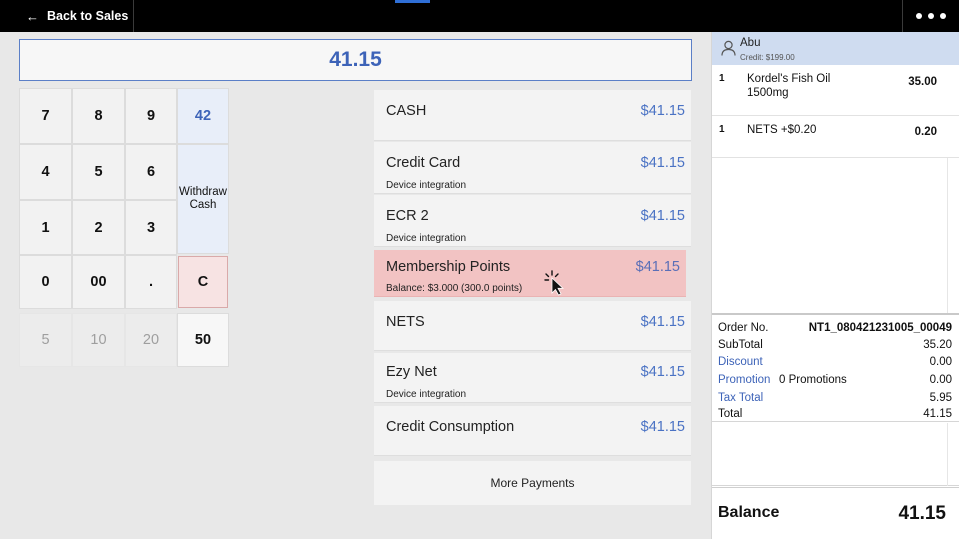  Describe the element at coordinates (151, 227) in the screenshot. I see `key-3: 3` at that location.